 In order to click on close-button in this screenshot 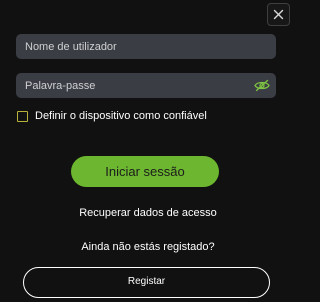, I will do `click(278, 14)`.